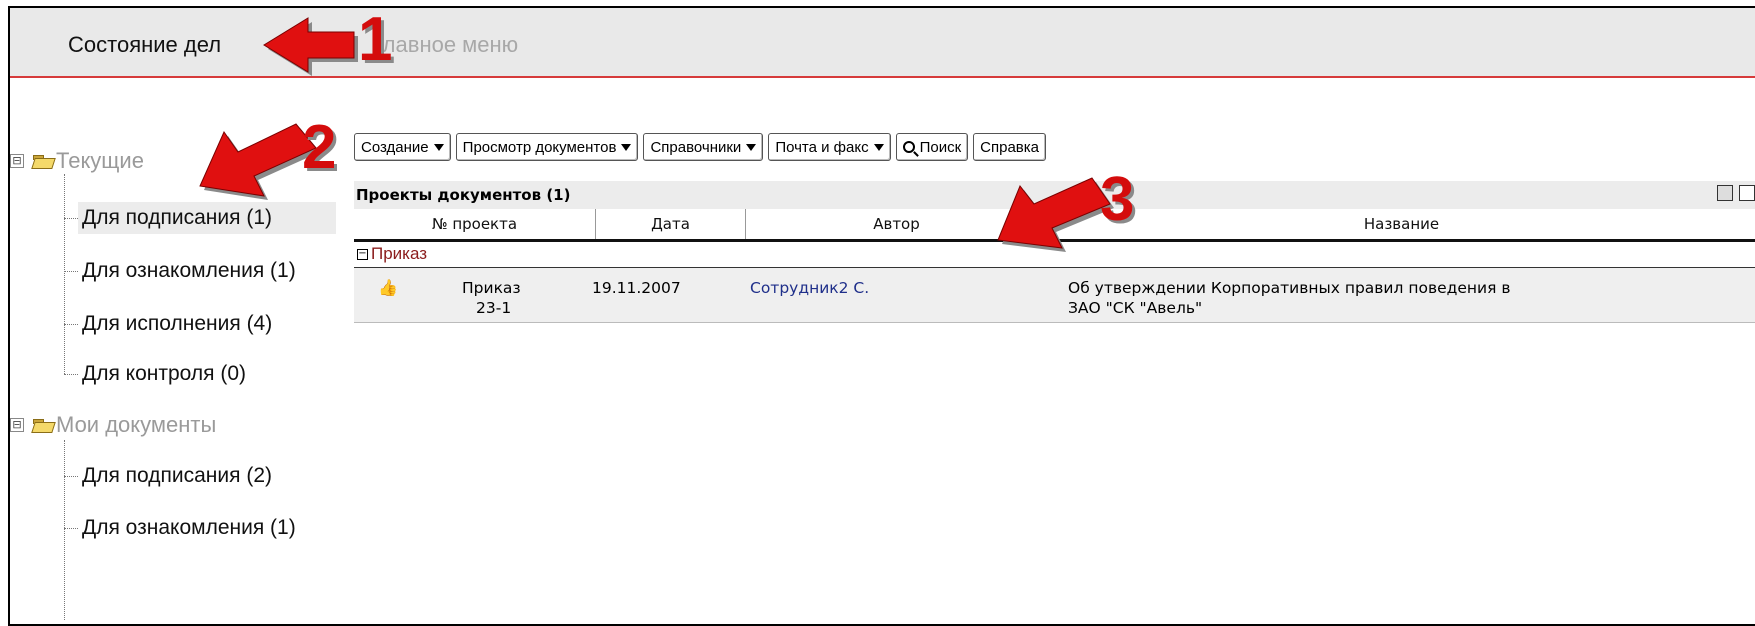  Describe the element at coordinates (207, 218) in the screenshot. I see `tree-item-current-sign: Для подписания (1)` at that location.